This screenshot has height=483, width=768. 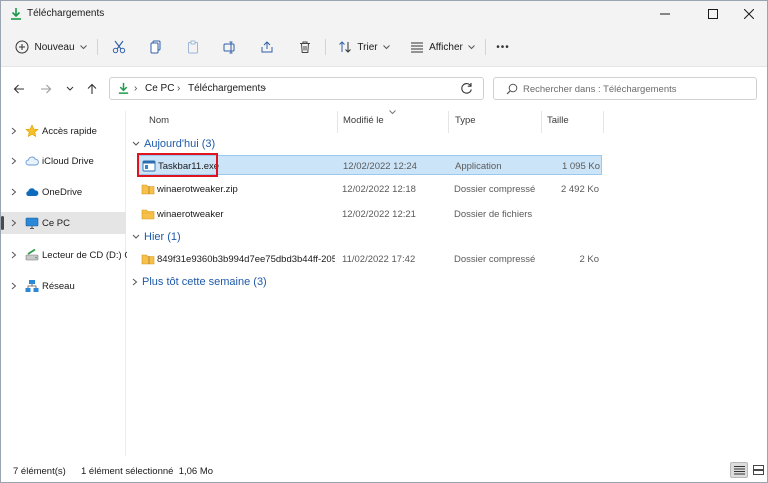 I want to click on forward-button, so click(x=46, y=89).